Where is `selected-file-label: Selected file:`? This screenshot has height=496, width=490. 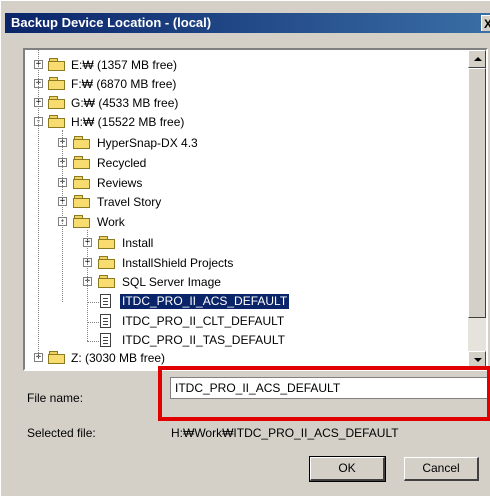
selected-file-label: Selected file: is located at coordinates (61, 433).